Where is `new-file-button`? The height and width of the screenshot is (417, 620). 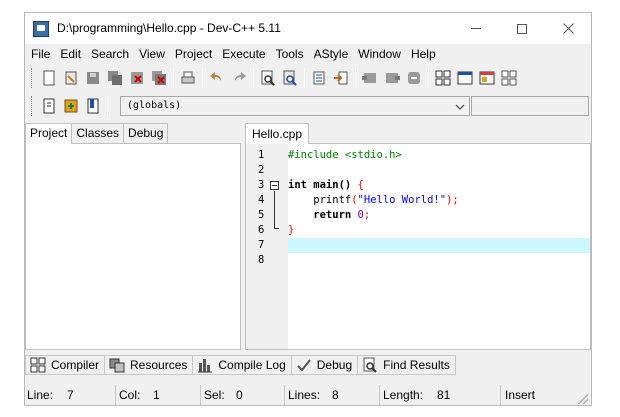 new-file-button is located at coordinates (49, 78).